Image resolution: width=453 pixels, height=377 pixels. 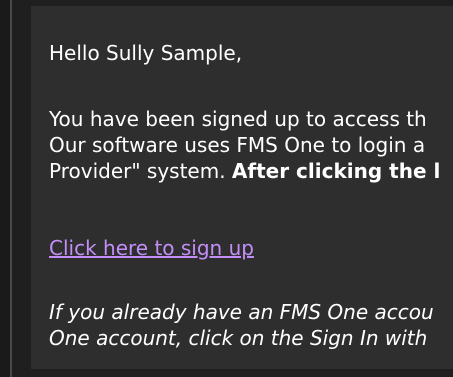 I want to click on note-line-1: If you already have an FMS One accou, so click(x=241, y=312).